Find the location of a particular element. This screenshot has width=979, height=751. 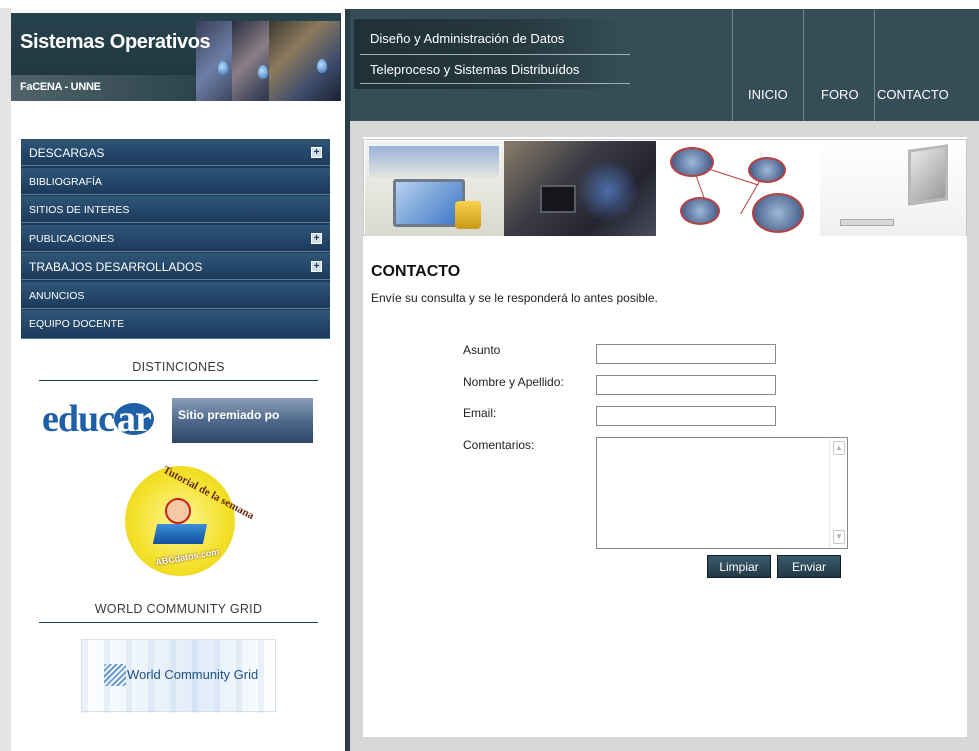

wcg-heading: WORLD COMMUNITY GRID is located at coordinates (178, 609).